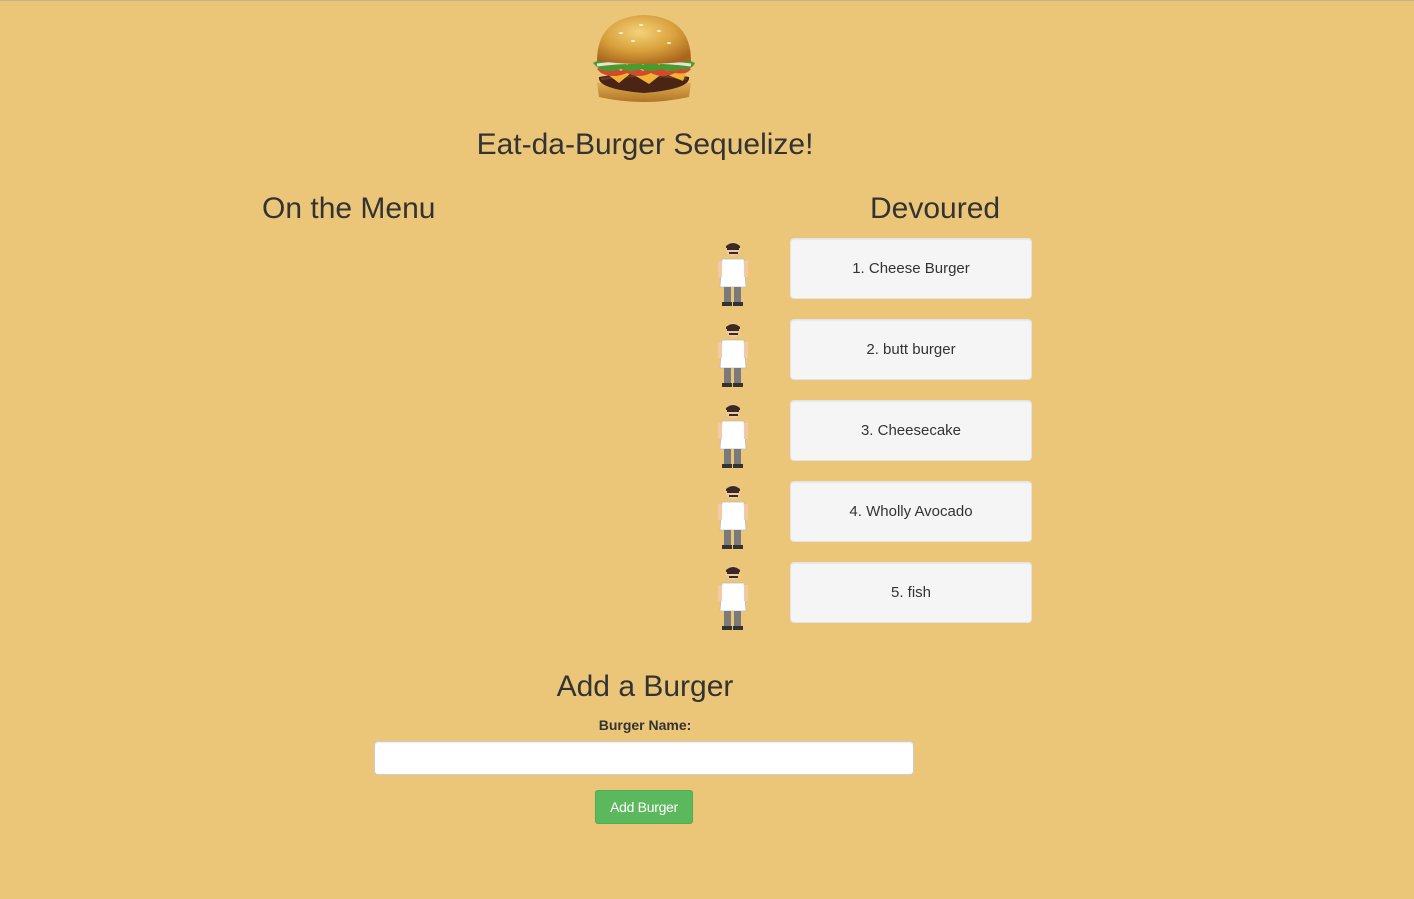 The image size is (1414, 899). I want to click on page-title: Eat-da-Burger Sequelize!, so click(645, 144).